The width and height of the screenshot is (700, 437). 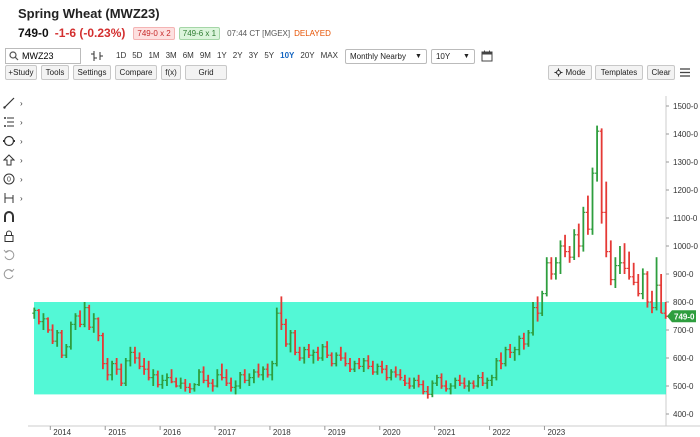 What do you see at coordinates (337, 432) in the screenshot?
I see `x-tick-label: 2019` at bounding box center [337, 432].